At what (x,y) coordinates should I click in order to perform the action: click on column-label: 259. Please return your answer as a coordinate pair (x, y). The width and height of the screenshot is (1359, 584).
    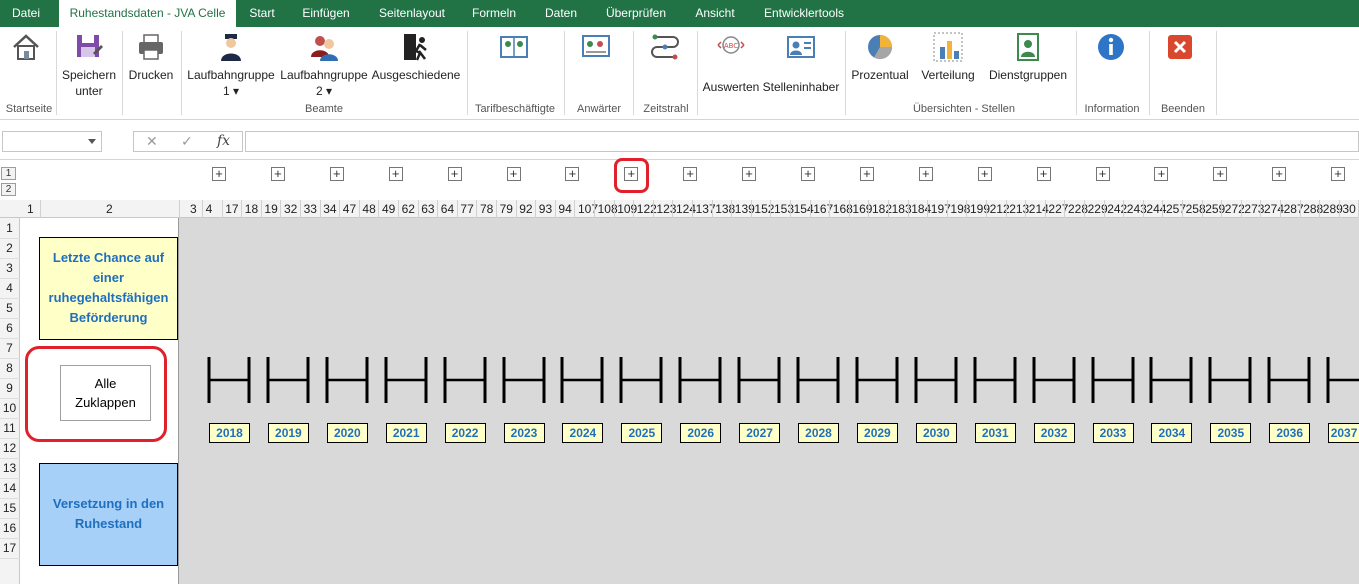
    Looking at the image, I should click on (1215, 209).